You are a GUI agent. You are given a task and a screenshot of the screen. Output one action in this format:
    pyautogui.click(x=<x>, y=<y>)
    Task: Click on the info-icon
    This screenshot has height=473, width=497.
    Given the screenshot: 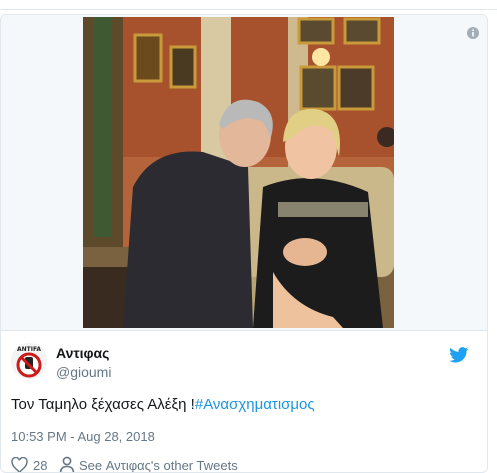 What is the action you would take?
    pyautogui.click(x=473, y=35)
    